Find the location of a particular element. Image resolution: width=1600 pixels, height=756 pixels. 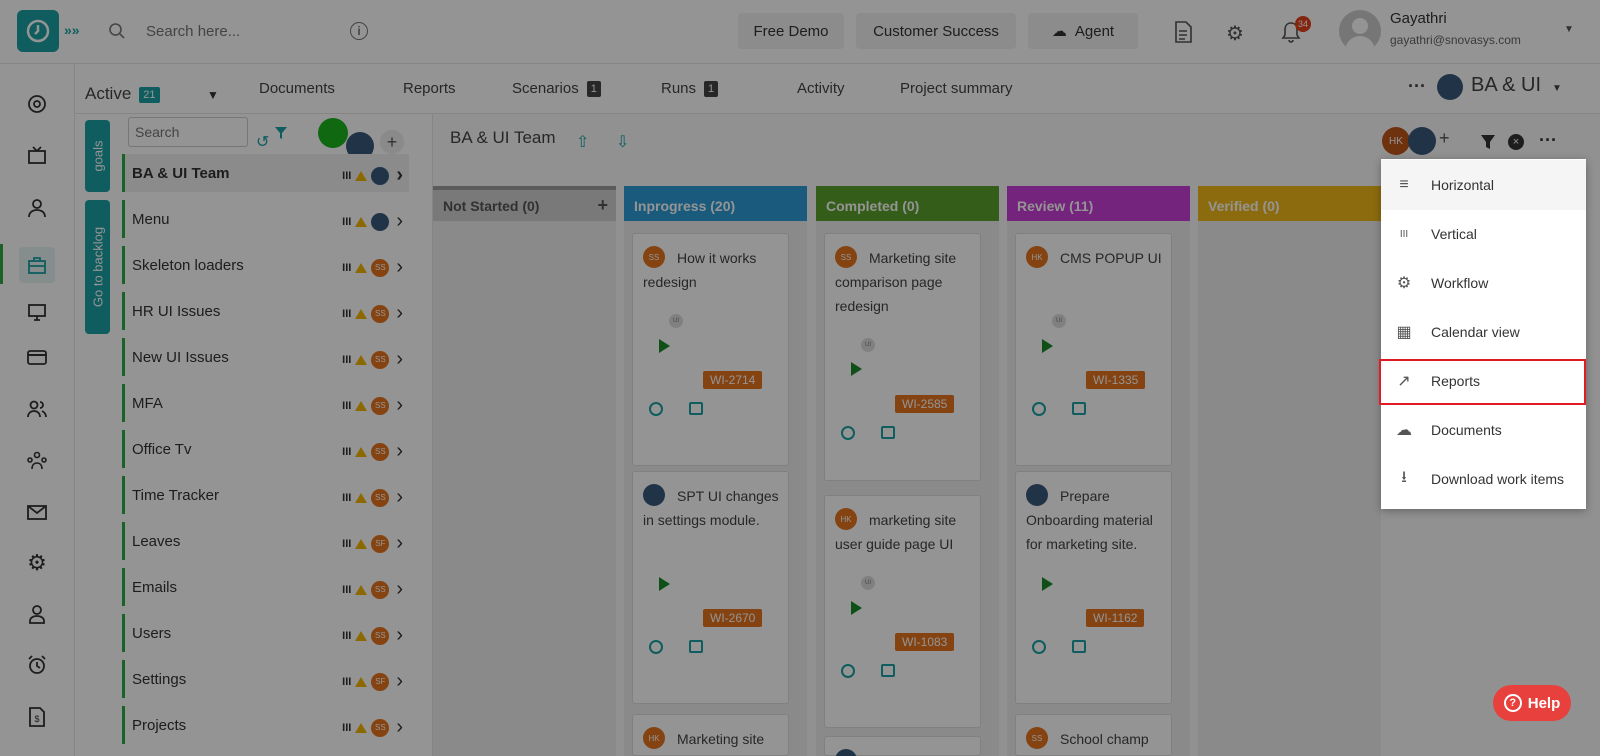

menu-item-label: Download work items is located at coordinates (1498, 479).